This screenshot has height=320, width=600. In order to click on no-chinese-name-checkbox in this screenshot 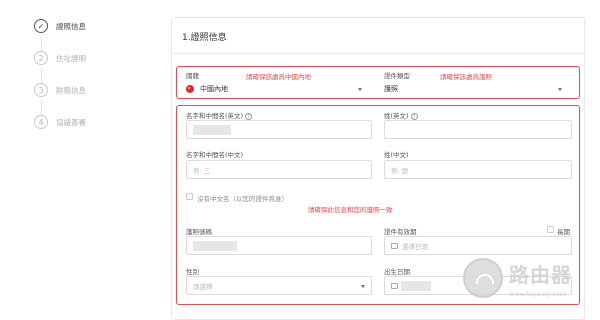, I will do `click(189, 196)`.